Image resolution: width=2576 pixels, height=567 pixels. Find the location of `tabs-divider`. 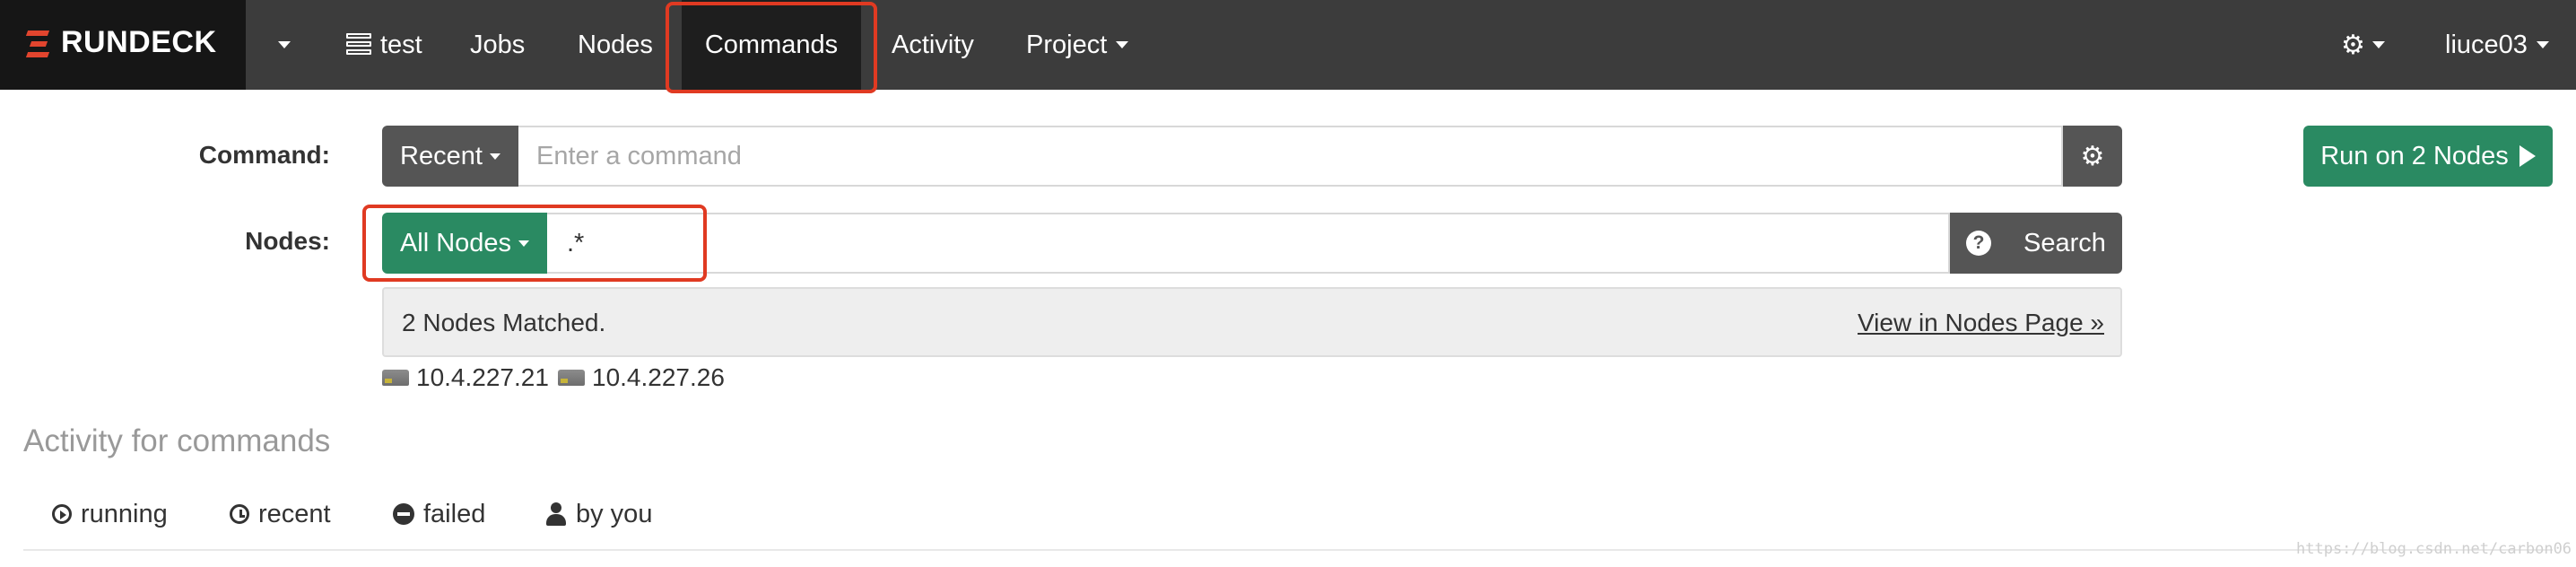

tabs-divider is located at coordinates (1288, 550).